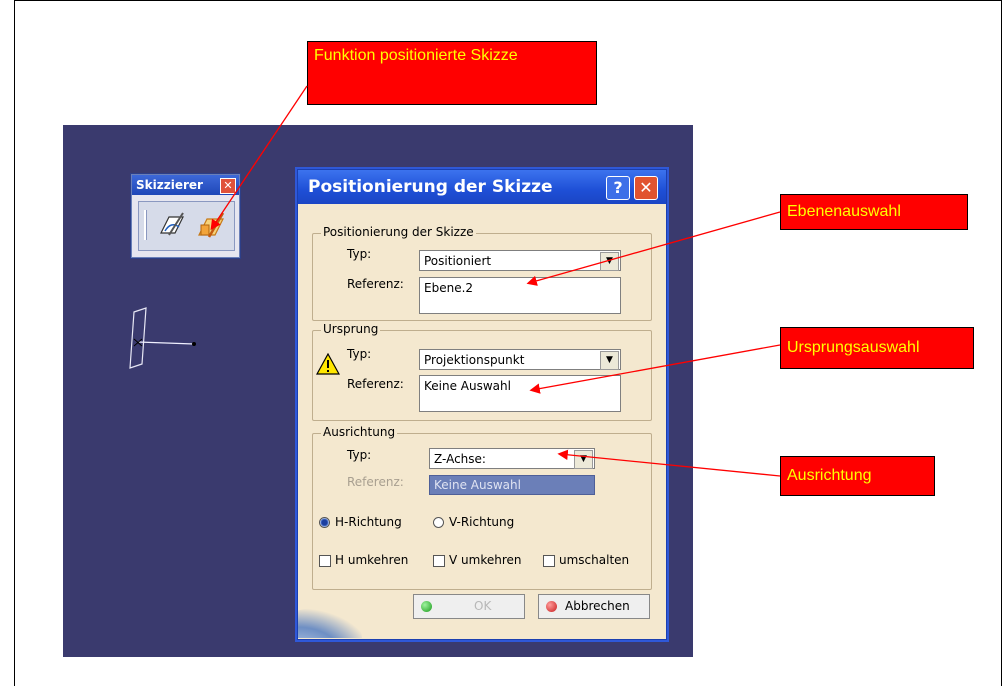 The image size is (1003, 686). I want to click on positionierung-typ-select: Positioniert ▼, so click(520, 260).